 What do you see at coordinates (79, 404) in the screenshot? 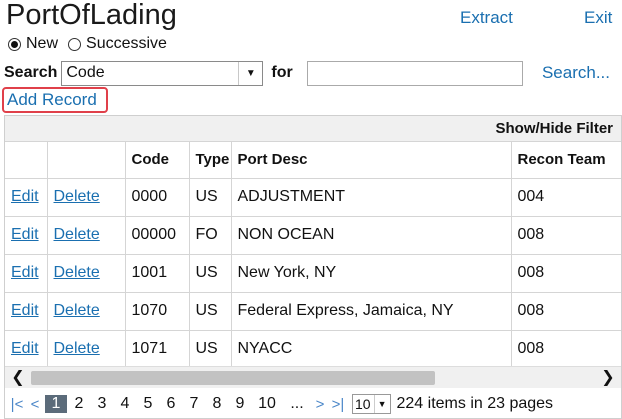
I see `page-number: 2` at bounding box center [79, 404].